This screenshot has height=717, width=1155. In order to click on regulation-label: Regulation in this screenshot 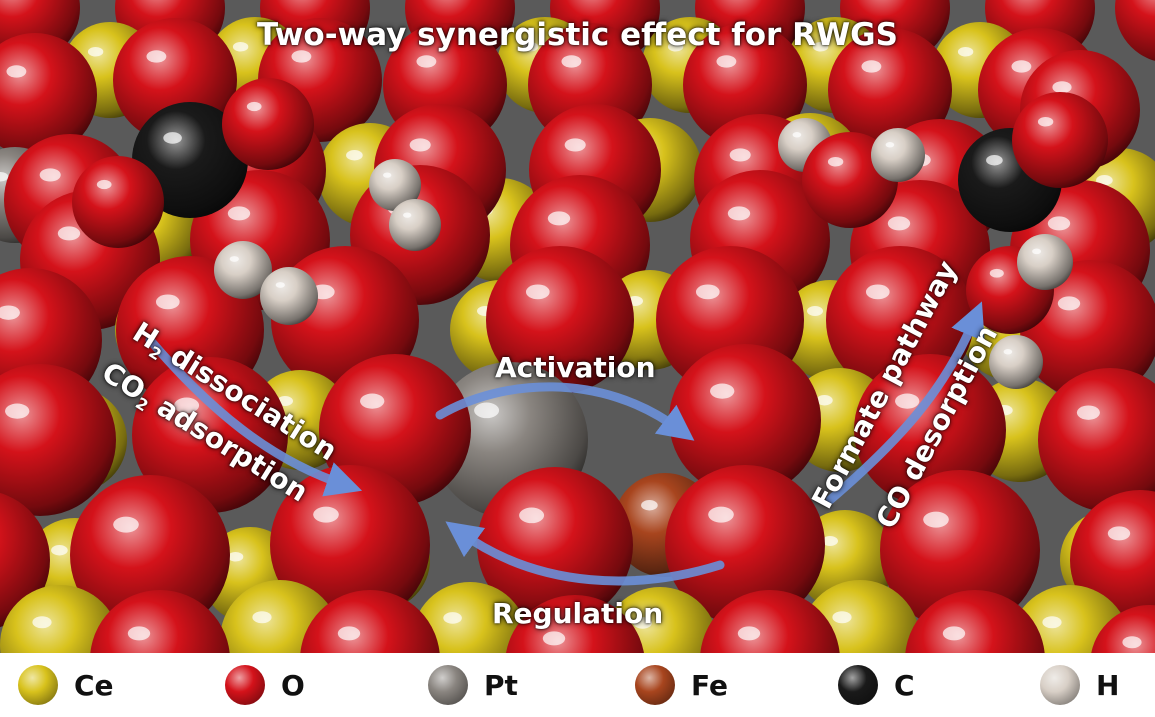, I will do `click(578, 613)`.